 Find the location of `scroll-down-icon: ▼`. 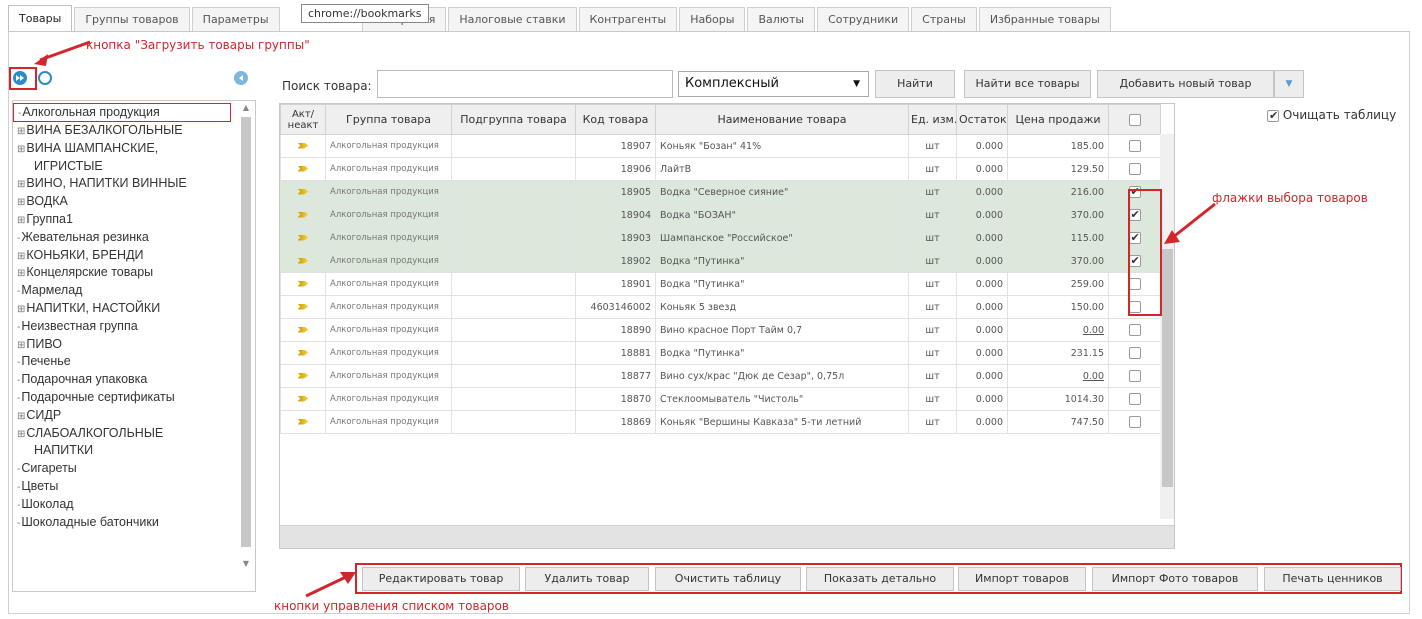

scroll-down-icon: ▼ is located at coordinates (246, 564).